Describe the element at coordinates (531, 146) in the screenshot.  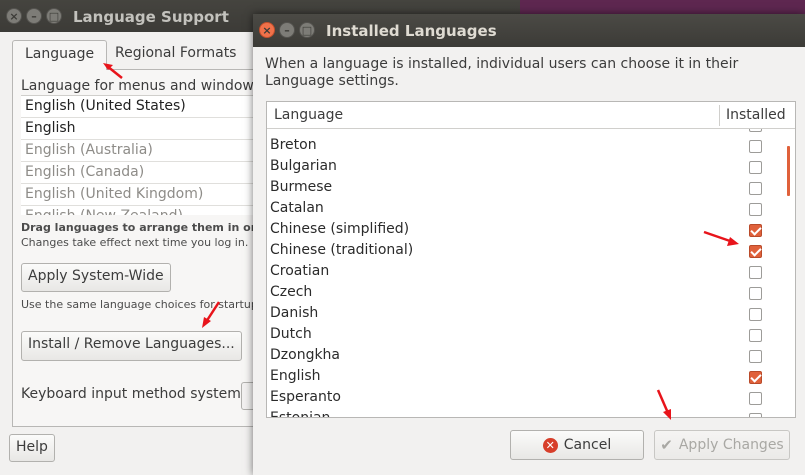
I see `language-row: Breton` at that location.